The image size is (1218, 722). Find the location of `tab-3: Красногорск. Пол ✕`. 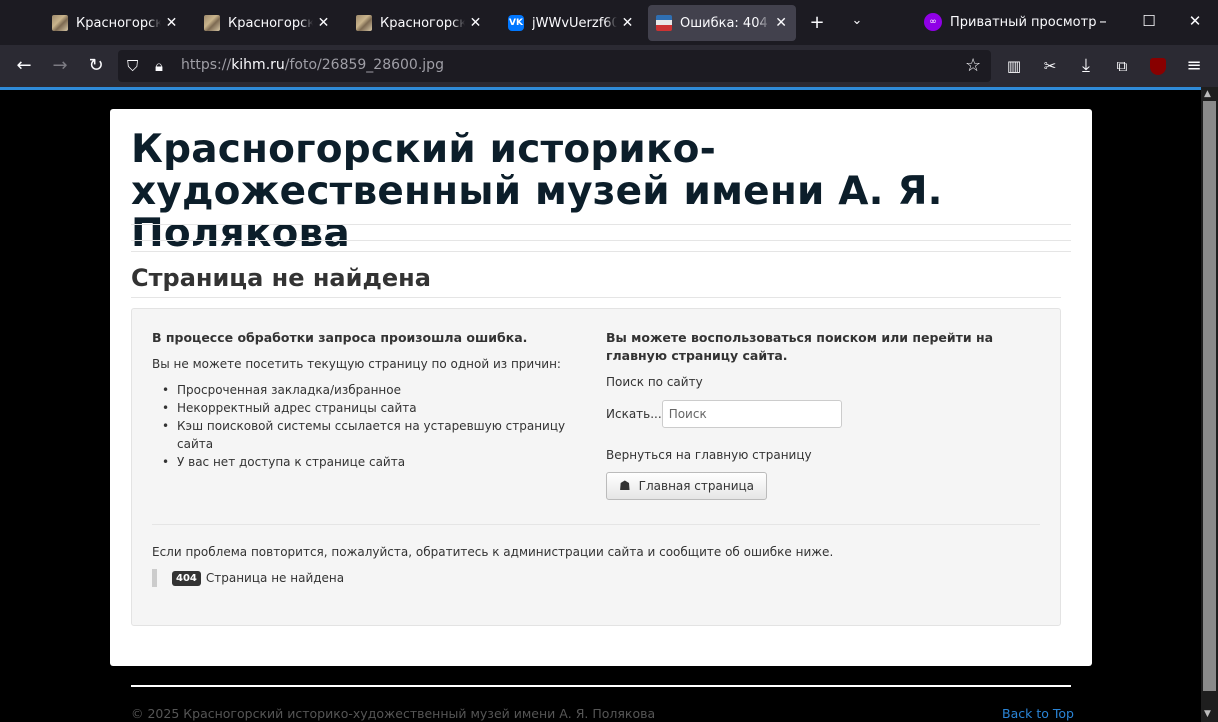

tab-3: Красногорск. Пол ✕ is located at coordinates (419, 23).